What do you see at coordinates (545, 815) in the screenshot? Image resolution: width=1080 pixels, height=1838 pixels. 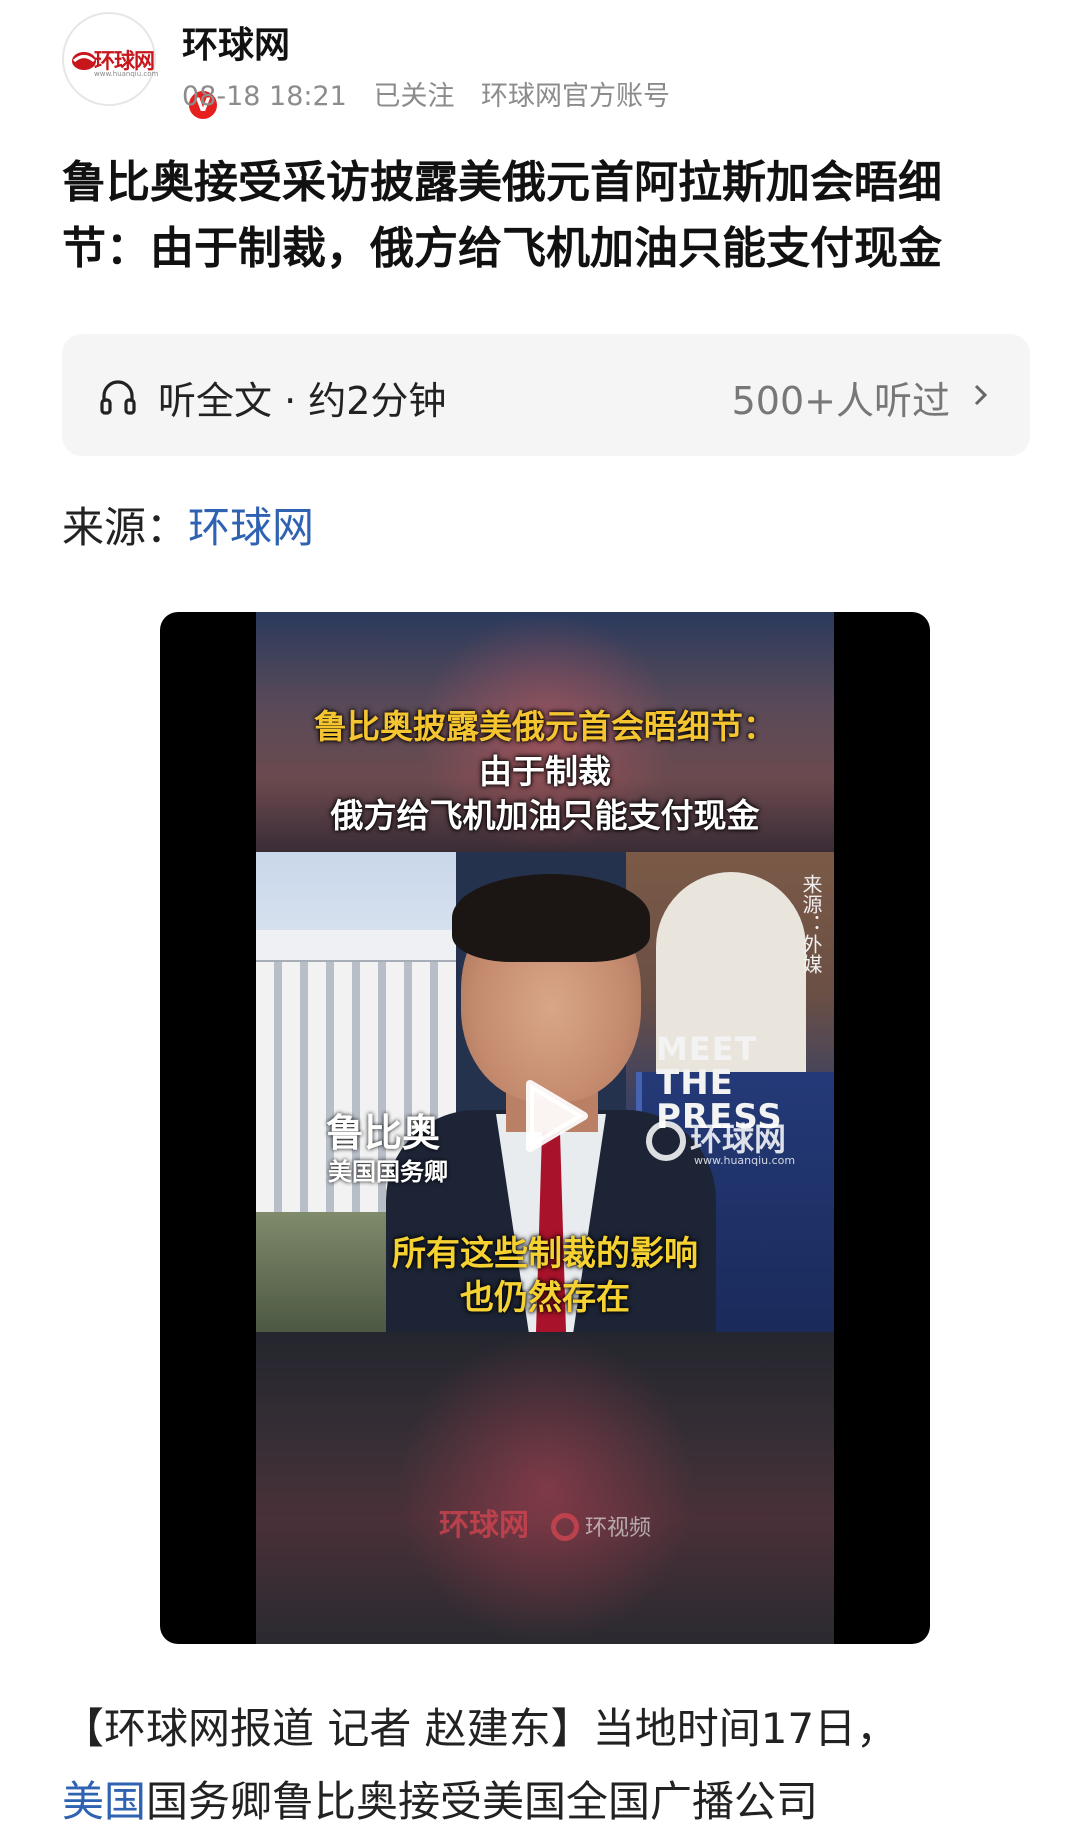 I see `video-headline-line3: 俄方给飞机加油只能支付现金` at bounding box center [545, 815].